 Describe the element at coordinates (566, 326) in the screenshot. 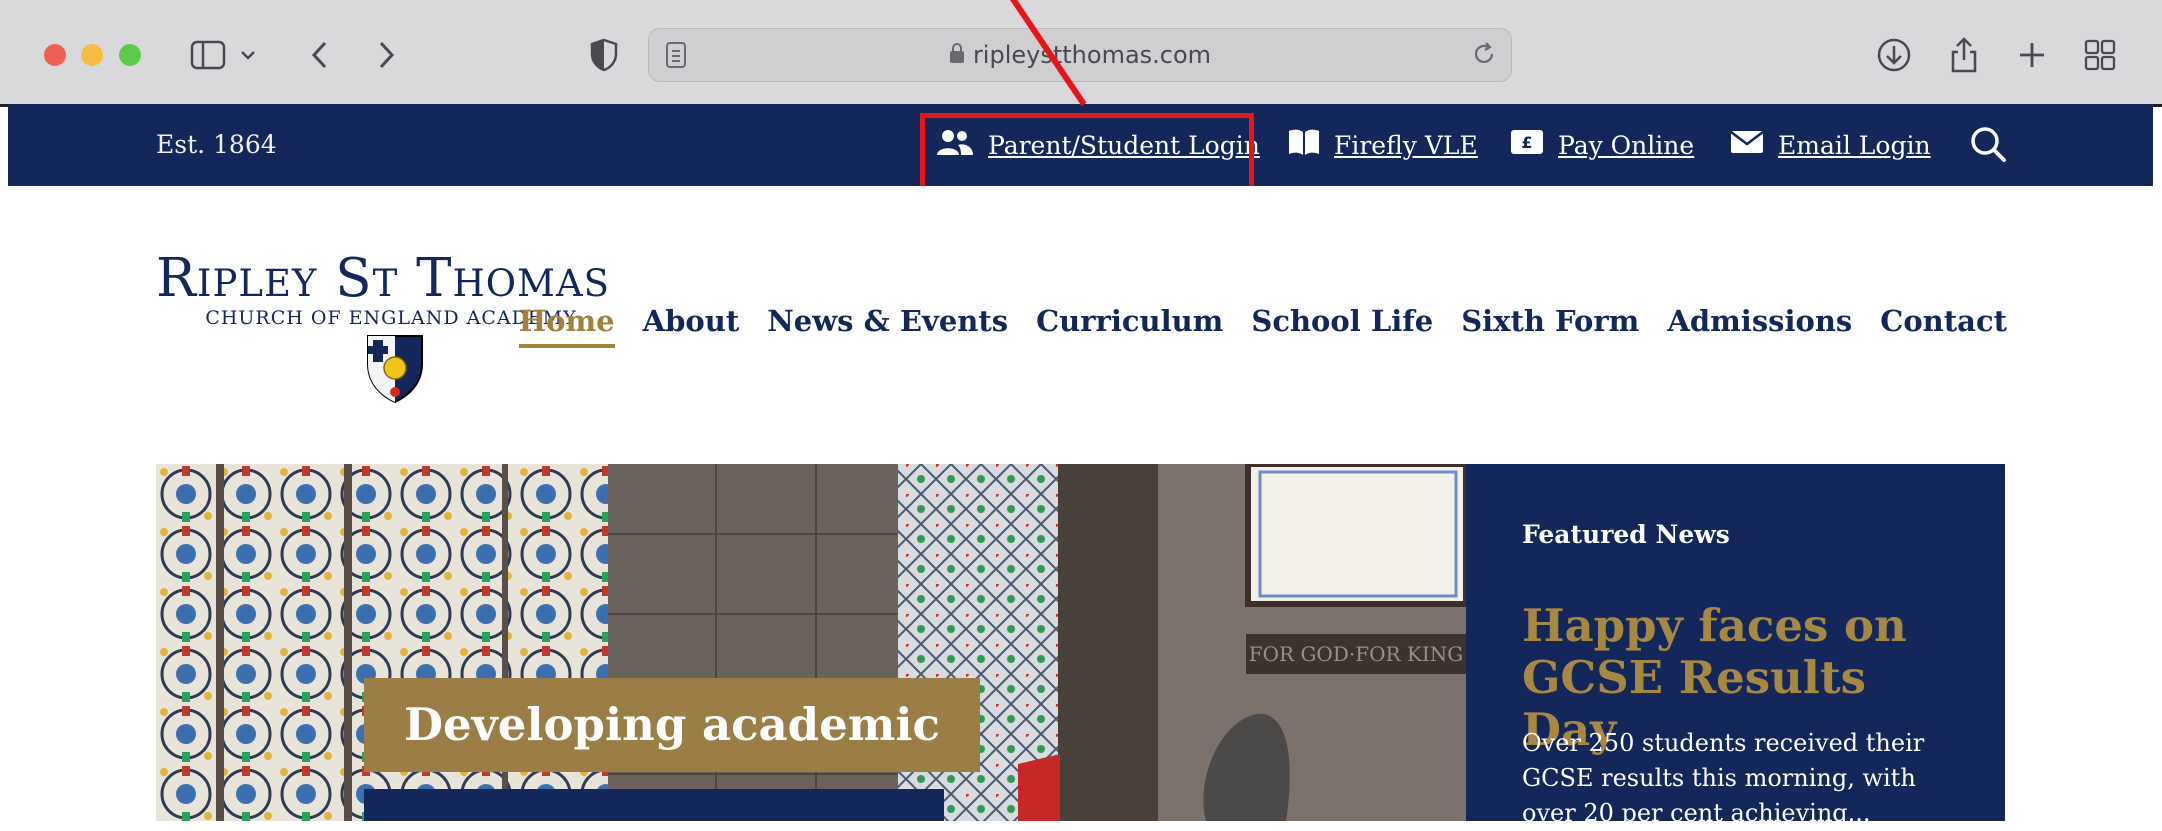

I see `nav-home: Home` at that location.